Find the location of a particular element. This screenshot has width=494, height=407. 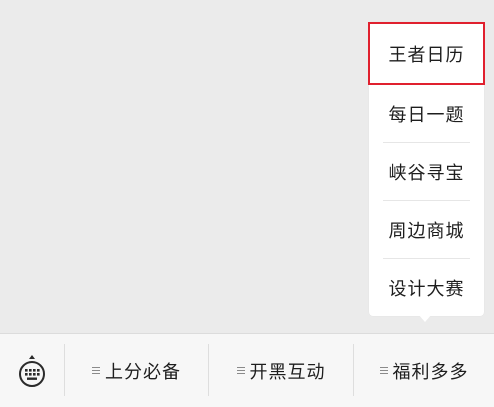

menu-button-rank-up: 上分必备 is located at coordinates (136, 370).